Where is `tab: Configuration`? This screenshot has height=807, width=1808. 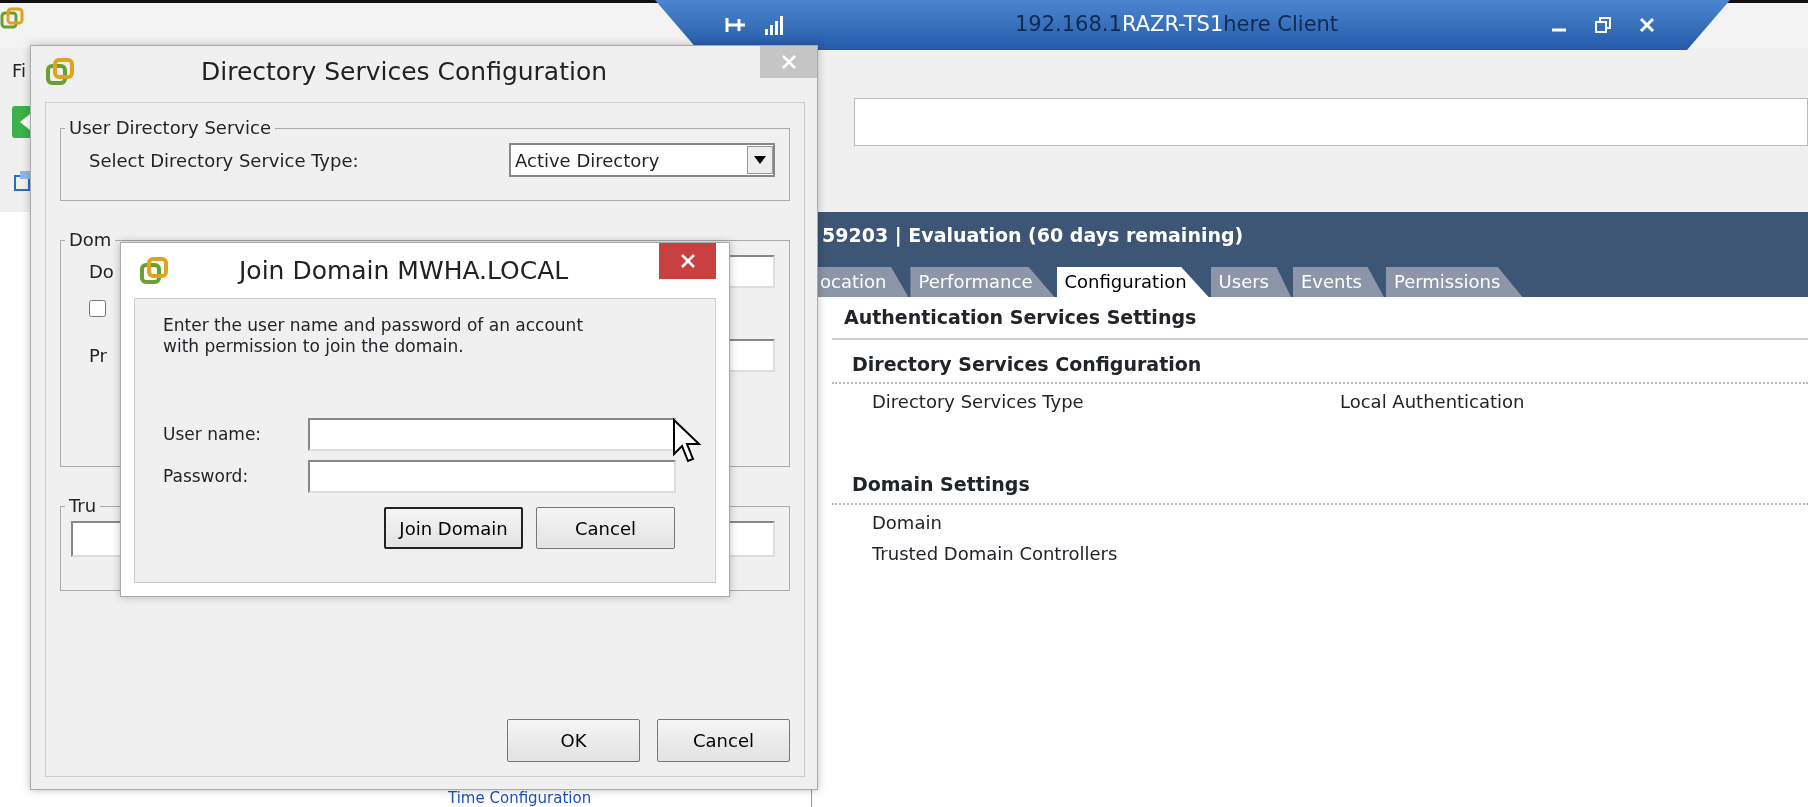 tab: Configuration is located at coordinates (1132, 282).